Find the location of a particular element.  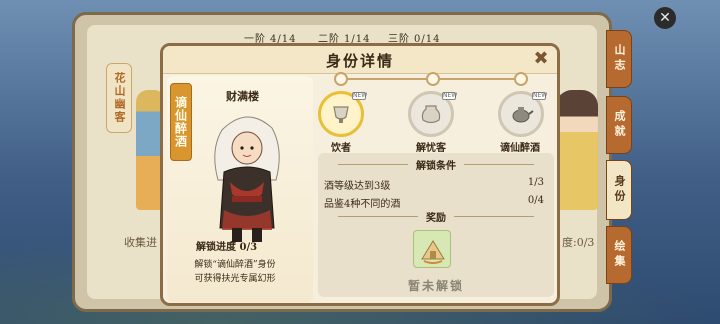

background-character-right is located at coordinates (577, 150).